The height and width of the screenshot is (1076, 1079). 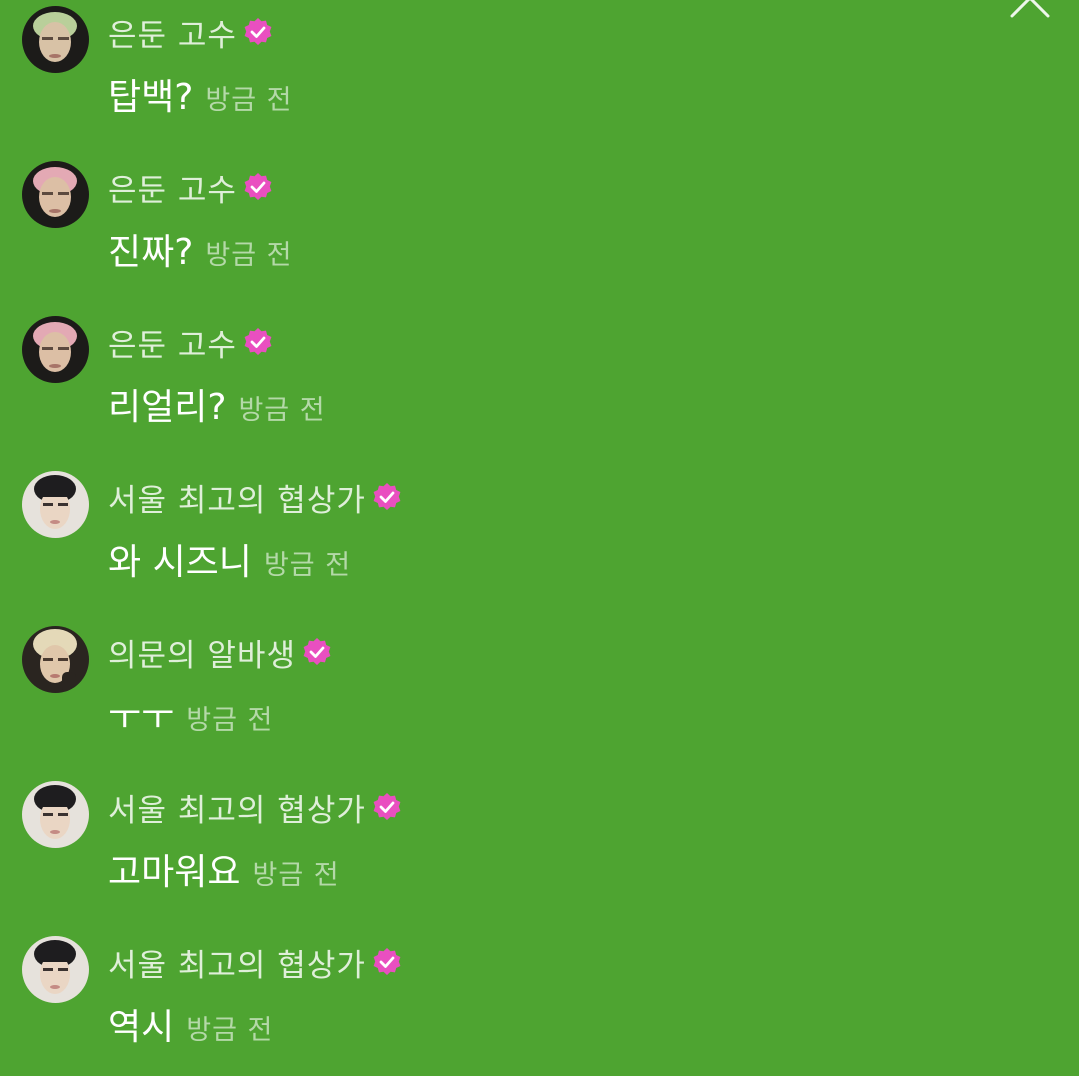 I want to click on chat-message: 서울 최고의 협상가 고마워요 방금 전, so click(x=522, y=851).